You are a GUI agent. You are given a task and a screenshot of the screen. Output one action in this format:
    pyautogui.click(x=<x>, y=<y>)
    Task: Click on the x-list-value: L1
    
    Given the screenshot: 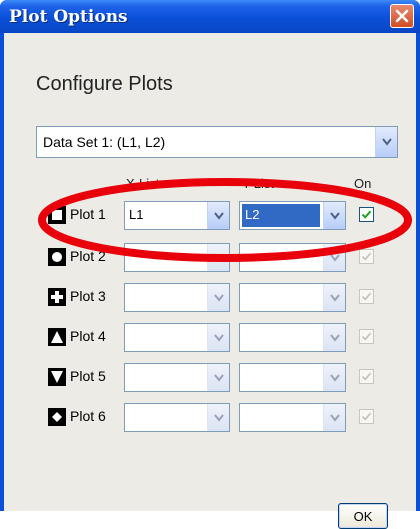 What is the action you would take?
    pyautogui.click(x=136, y=214)
    